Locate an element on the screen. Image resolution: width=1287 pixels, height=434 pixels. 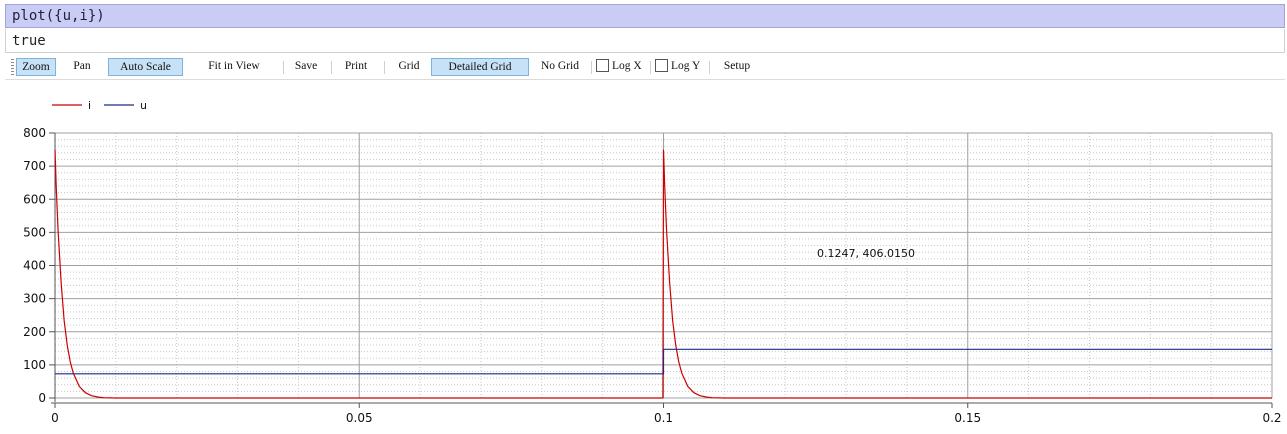
x-tick-label: 0.15 is located at coordinates (967, 418).